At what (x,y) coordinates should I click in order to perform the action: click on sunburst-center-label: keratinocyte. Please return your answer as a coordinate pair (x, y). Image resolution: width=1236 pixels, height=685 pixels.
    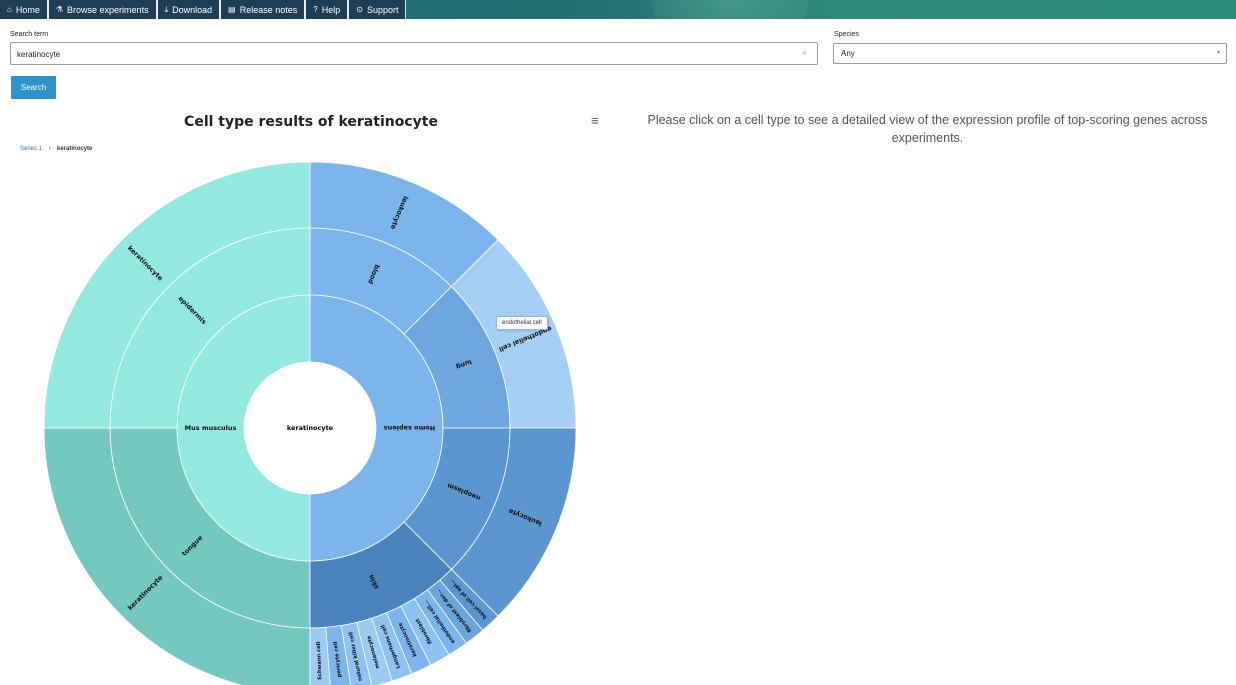
    Looking at the image, I should click on (310, 428).